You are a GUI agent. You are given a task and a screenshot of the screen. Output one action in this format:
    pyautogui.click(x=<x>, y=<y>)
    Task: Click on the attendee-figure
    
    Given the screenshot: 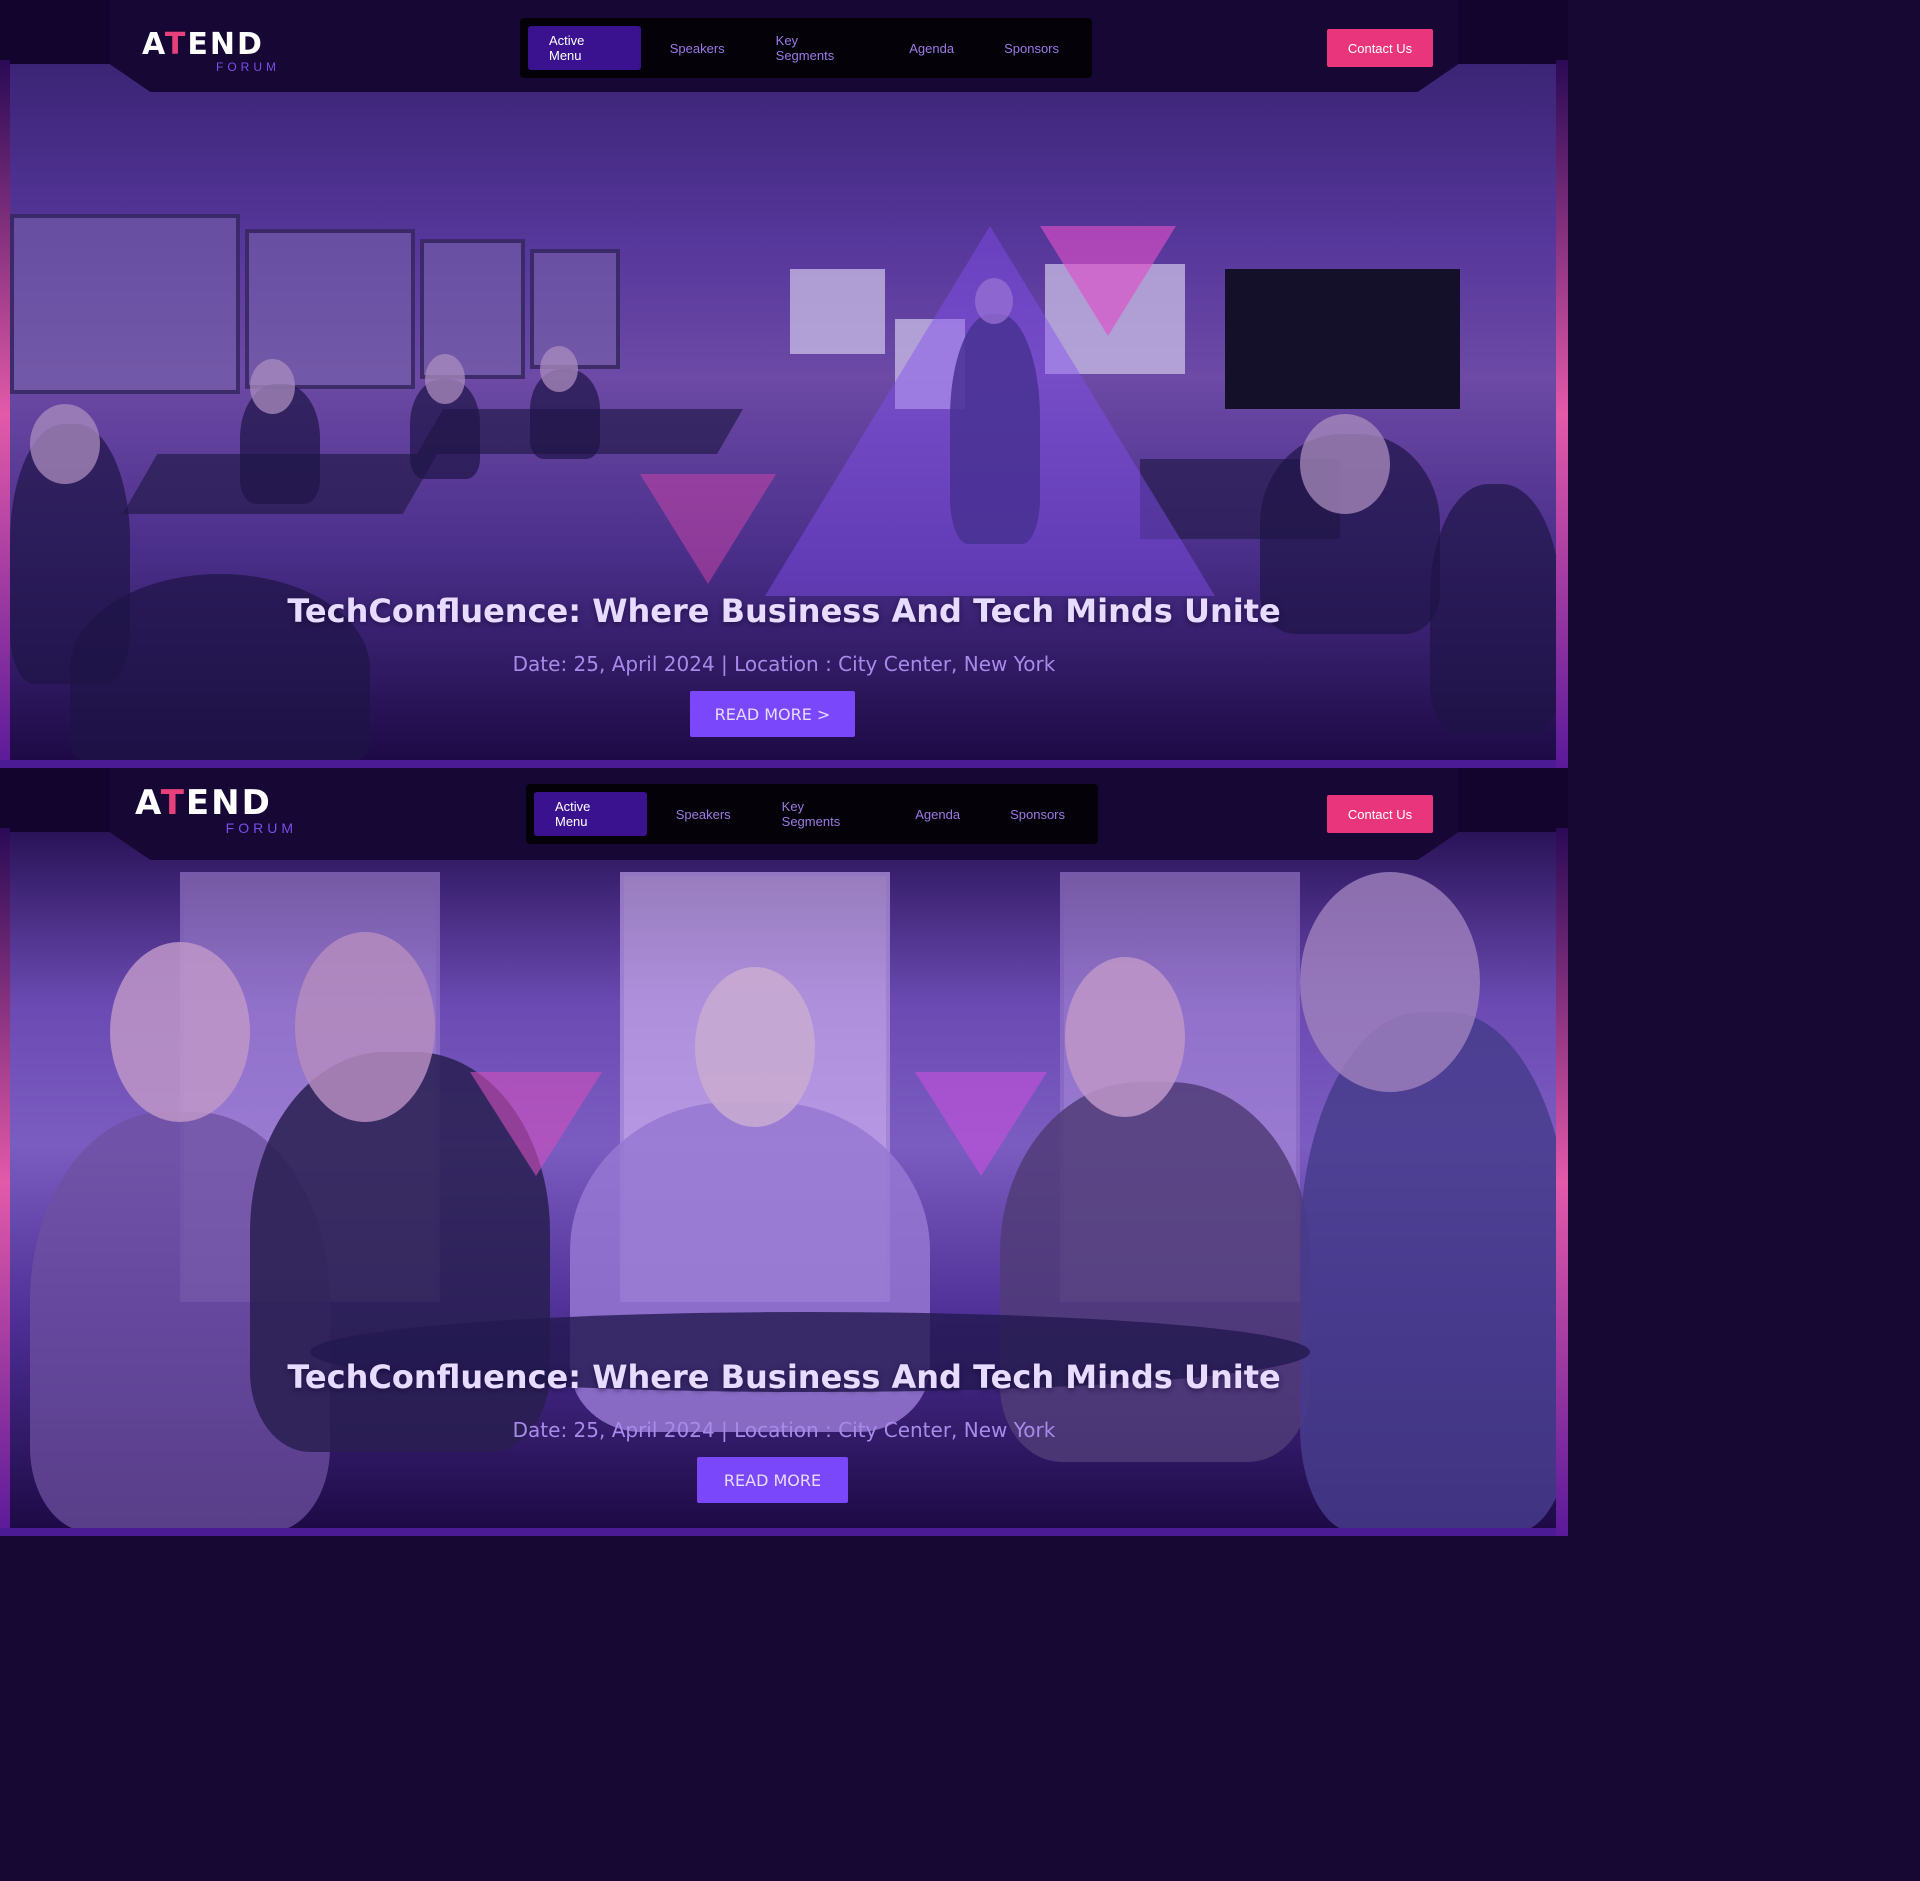 What is the action you would take?
    pyautogui.click(x=1428, y=1270)
    